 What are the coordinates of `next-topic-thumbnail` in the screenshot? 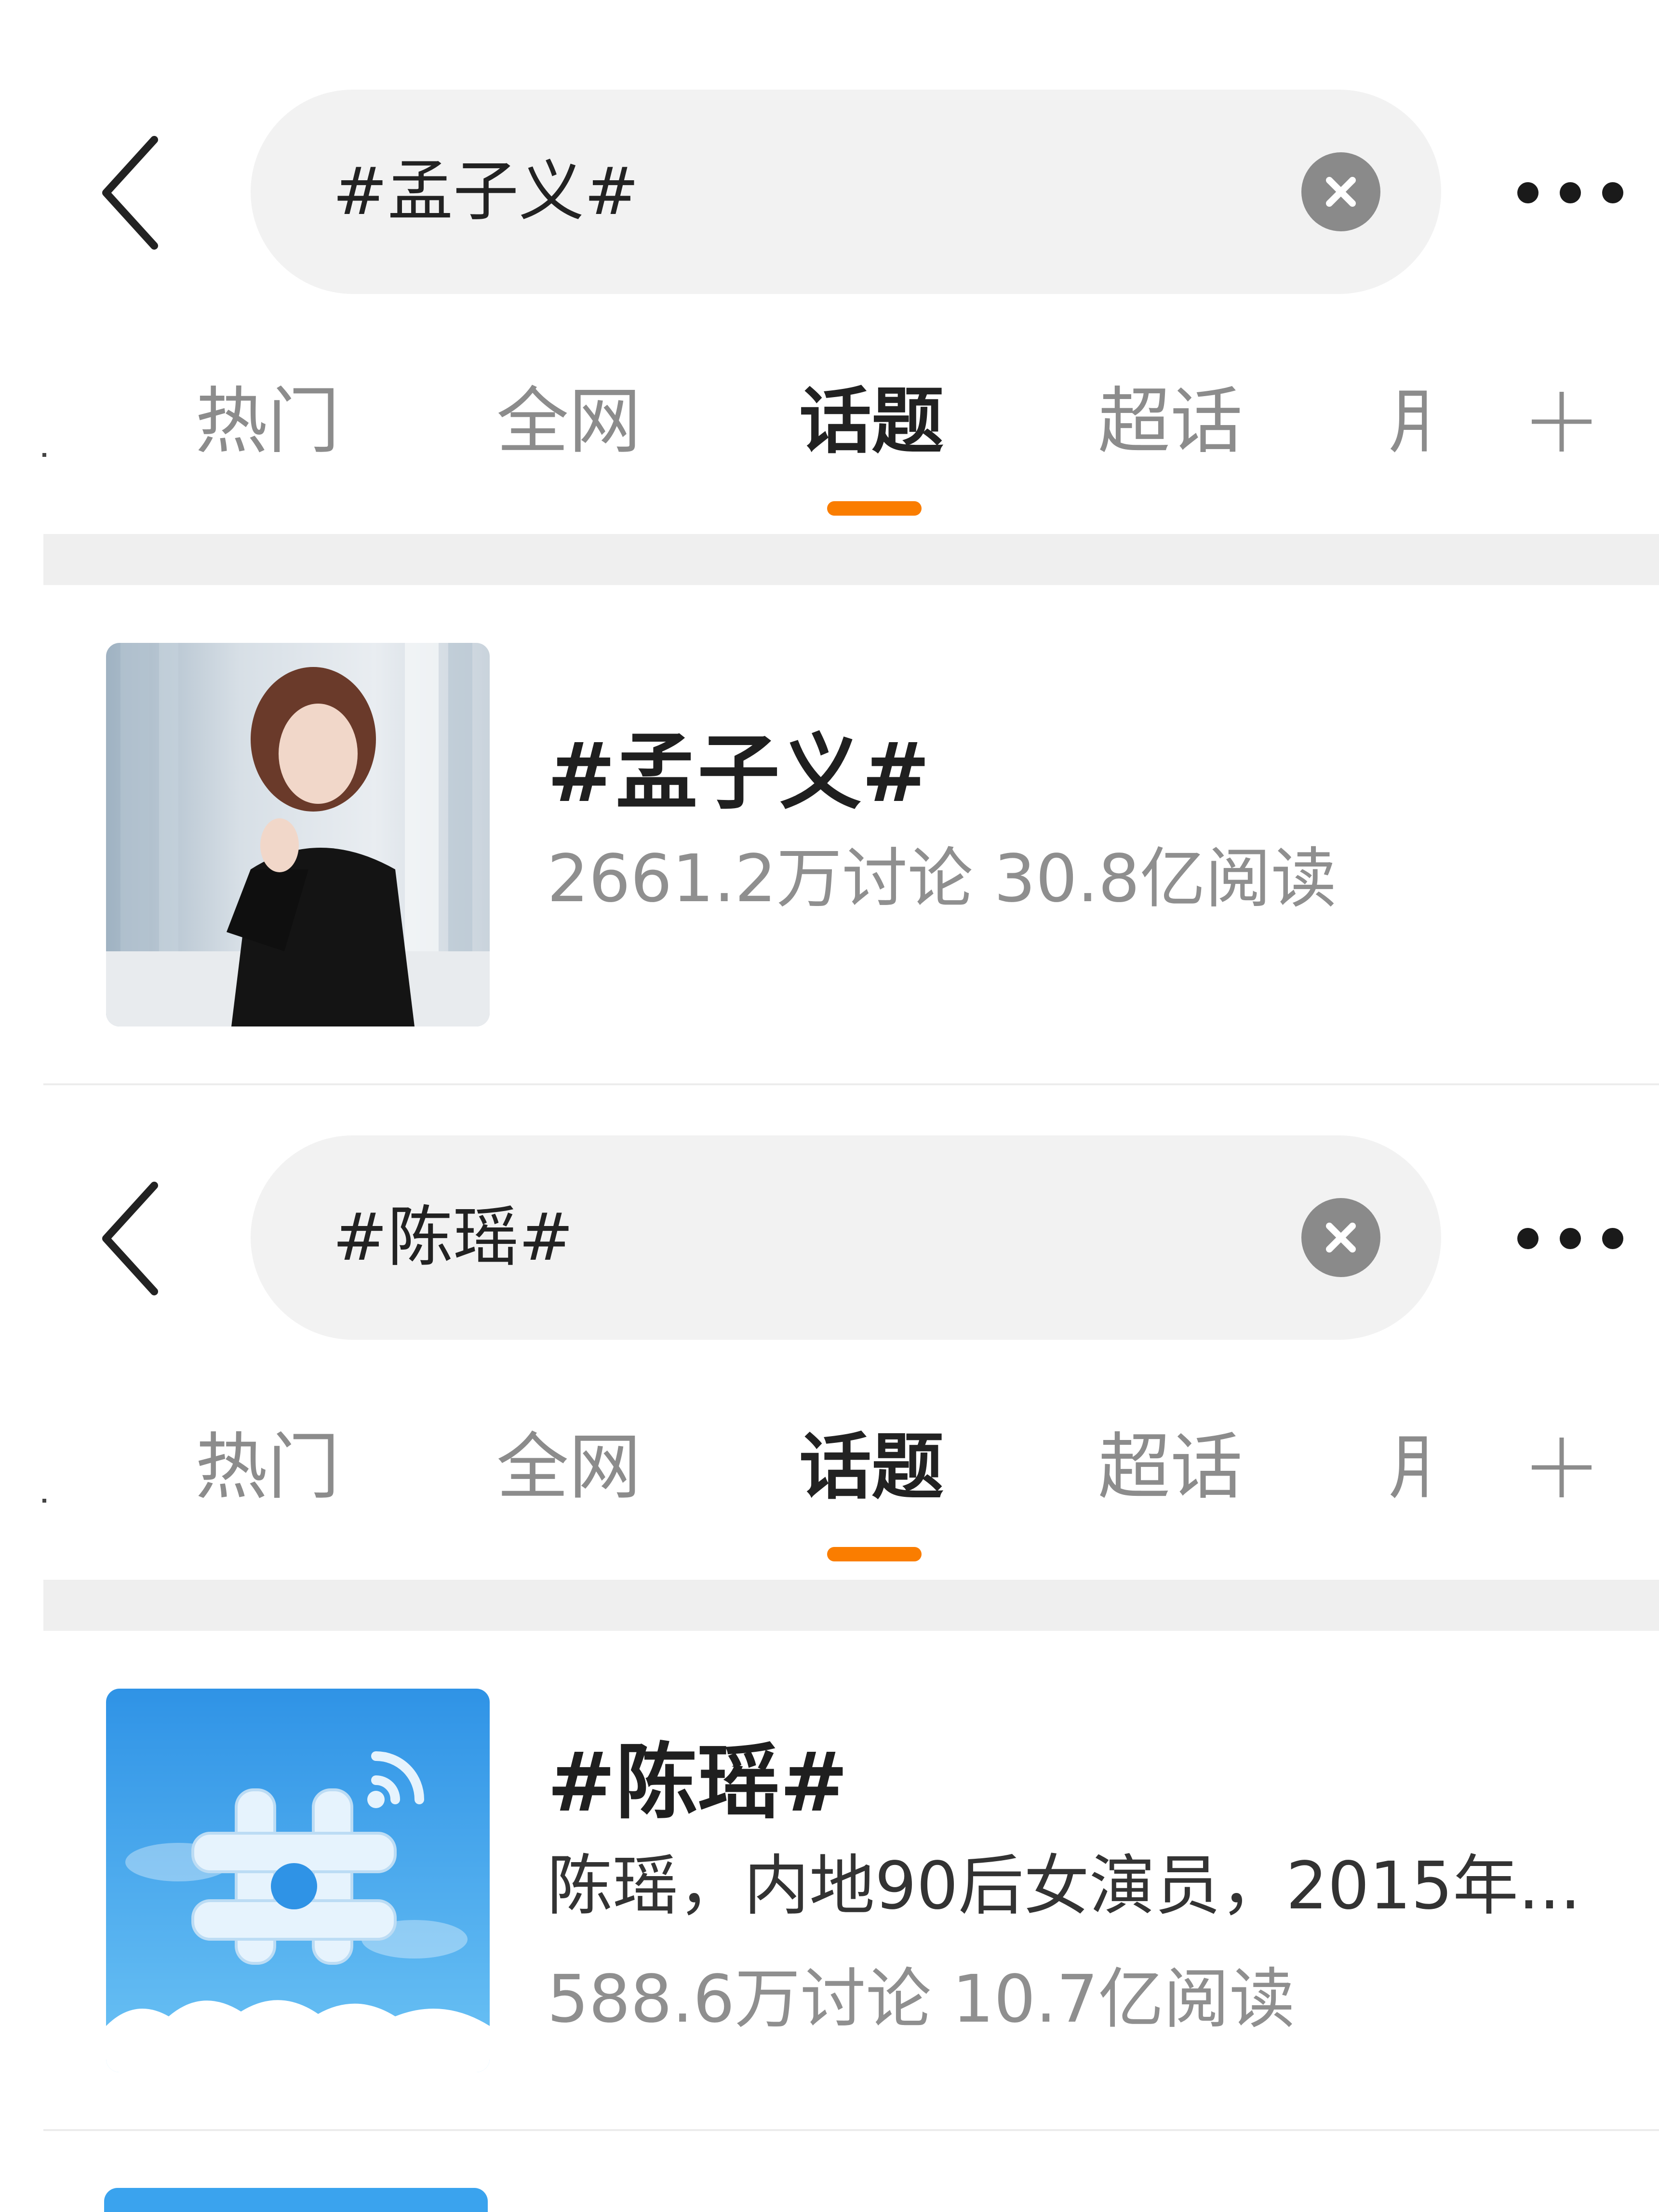 It's located at (296, 2200).